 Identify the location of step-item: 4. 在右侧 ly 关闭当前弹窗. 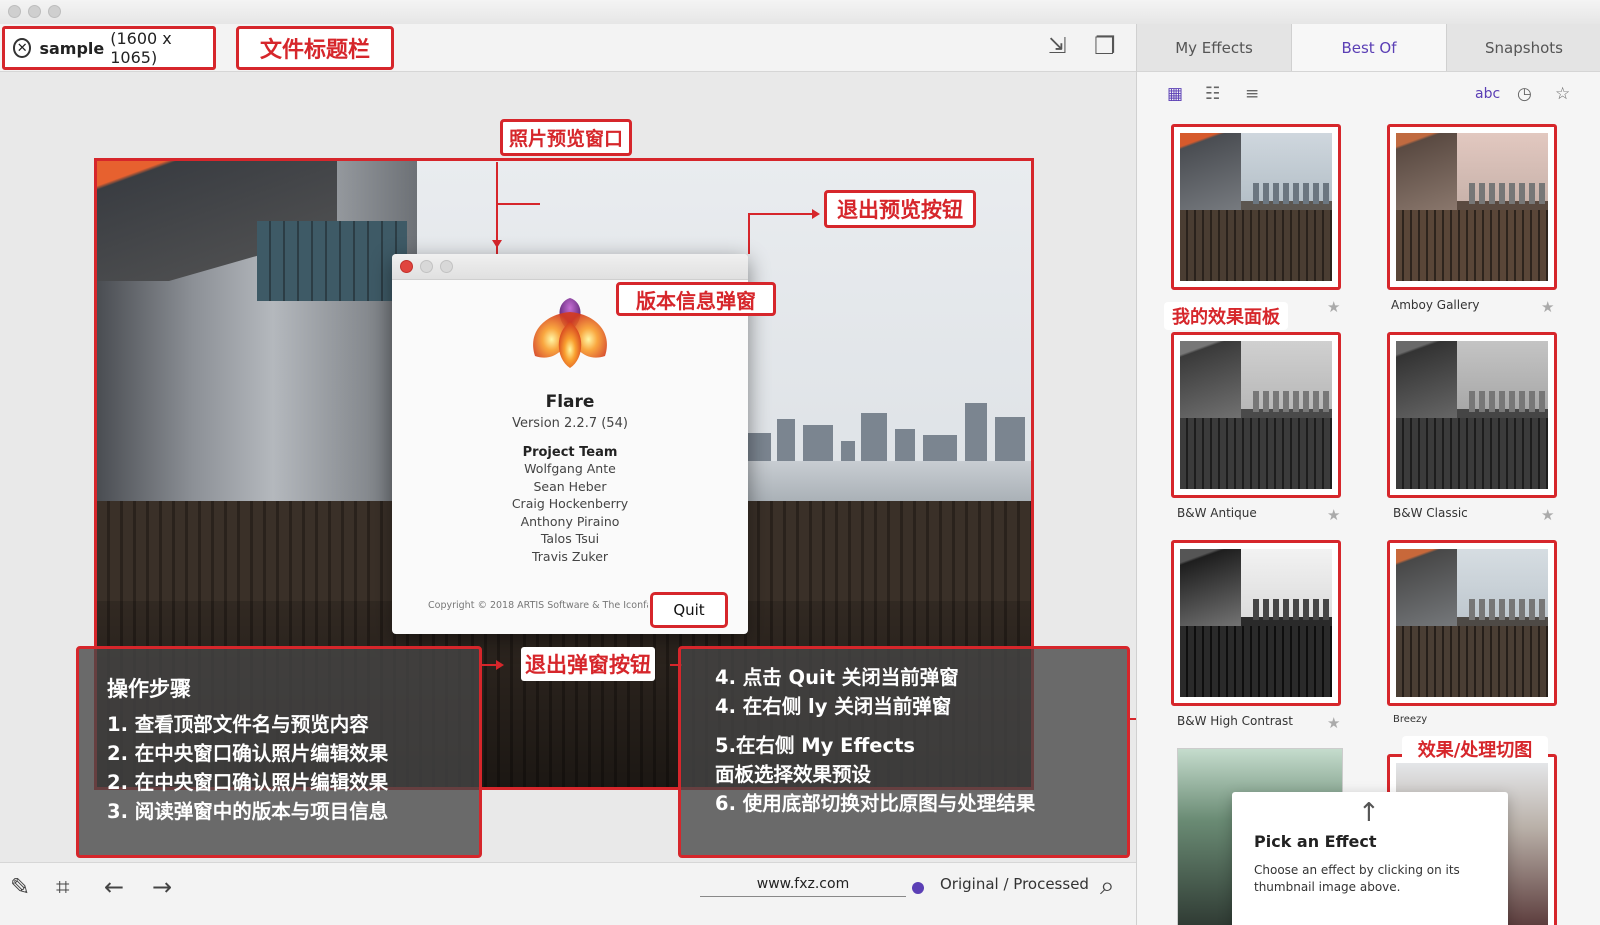
(833, 706).